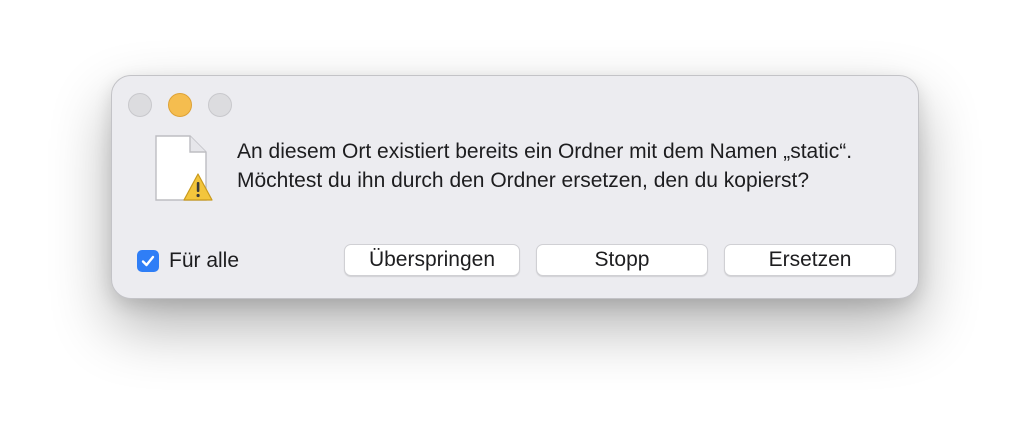 This screenshot has height=448, width=1032. I want to click on apply-to-all-checkbox: Für alle, so click(188, 261).